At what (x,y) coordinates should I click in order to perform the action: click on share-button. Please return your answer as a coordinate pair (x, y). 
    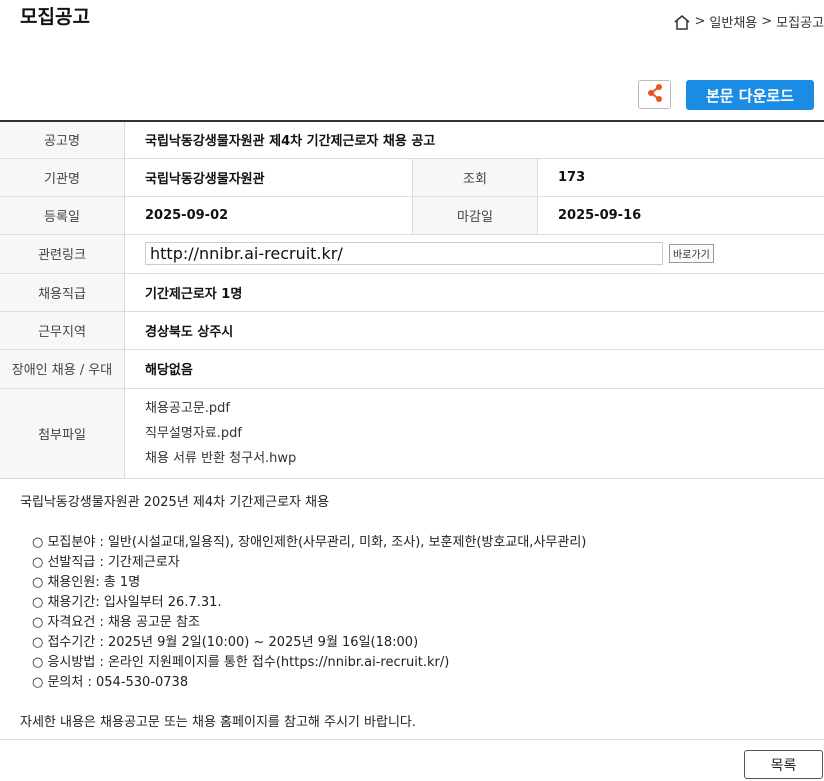
    Looking at the image, I should click on (654, 94).